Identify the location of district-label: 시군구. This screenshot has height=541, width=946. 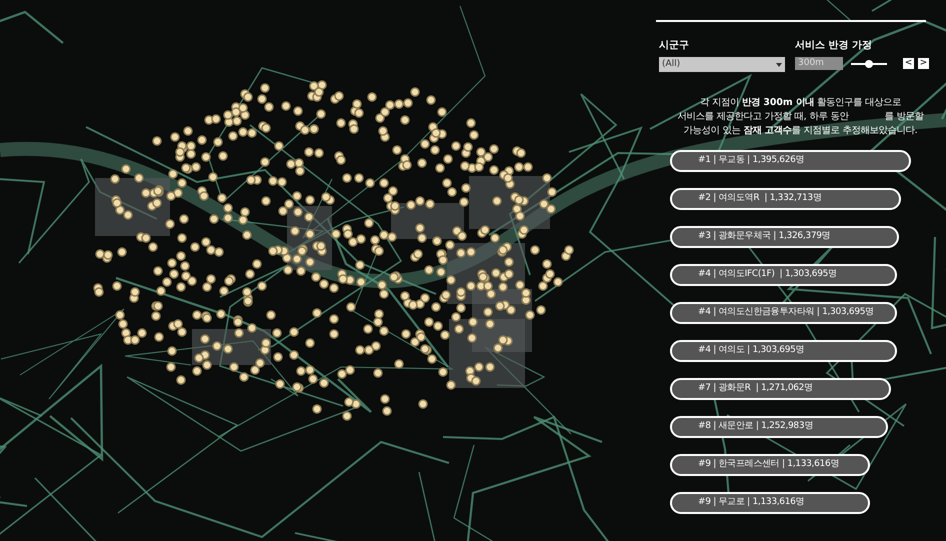
(674, 46).